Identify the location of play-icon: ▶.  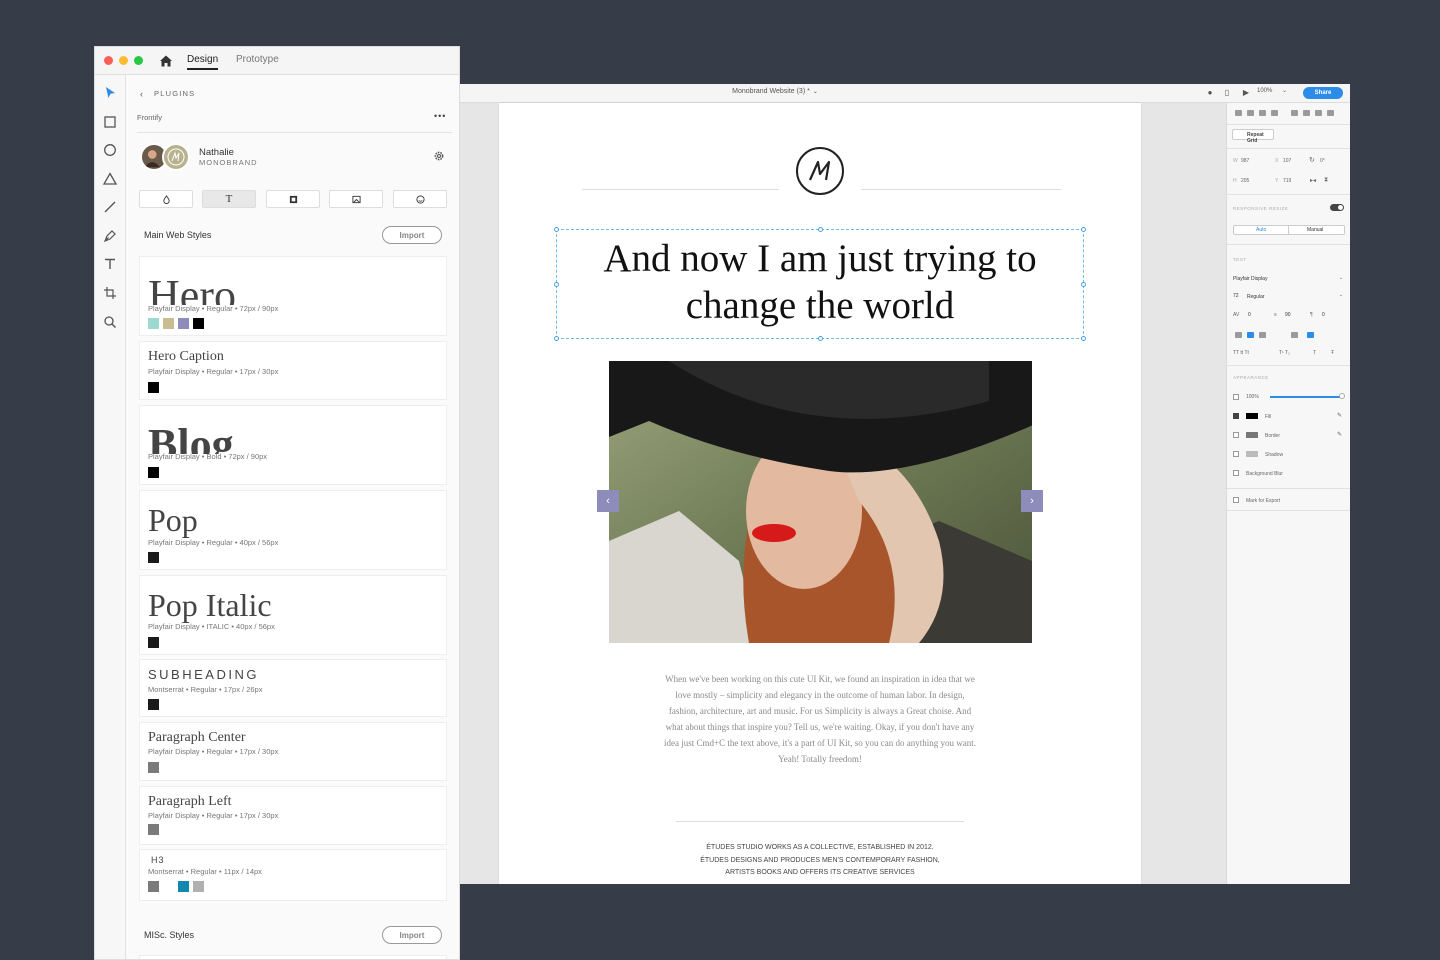
(1246, 93).